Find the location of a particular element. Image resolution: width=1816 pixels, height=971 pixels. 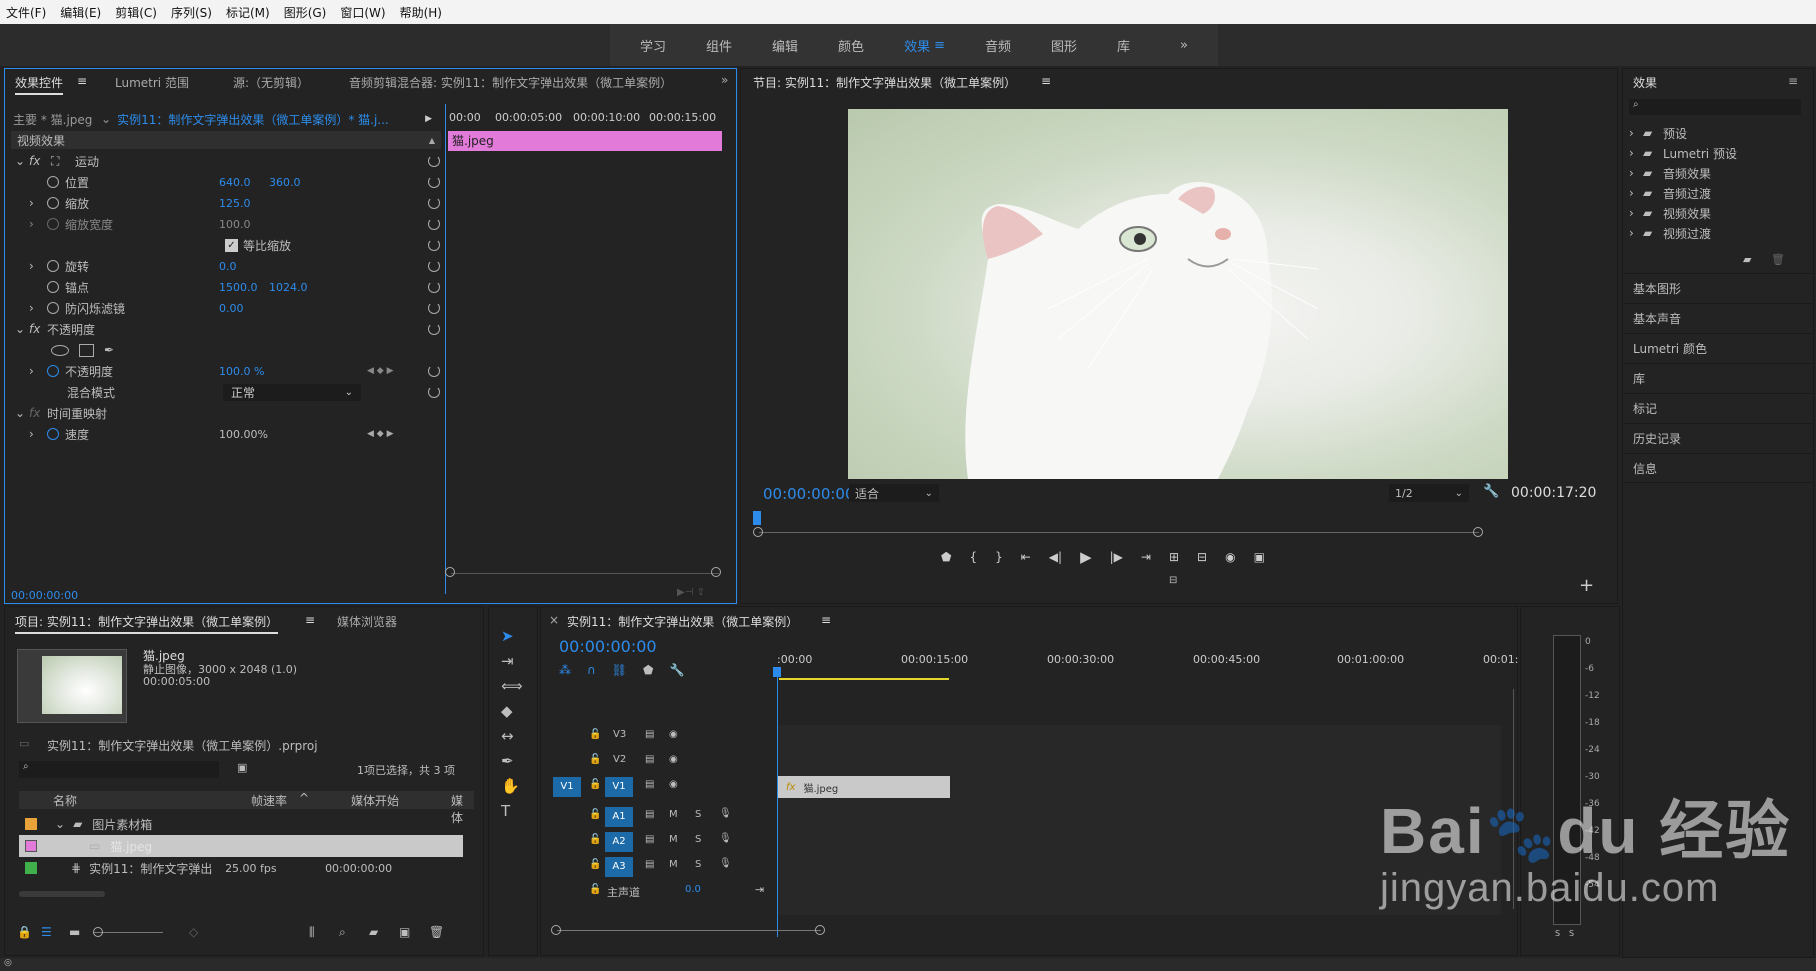

panel-lumetri-color: Lumetri 颜色 is located at coordinates (1718, 348).